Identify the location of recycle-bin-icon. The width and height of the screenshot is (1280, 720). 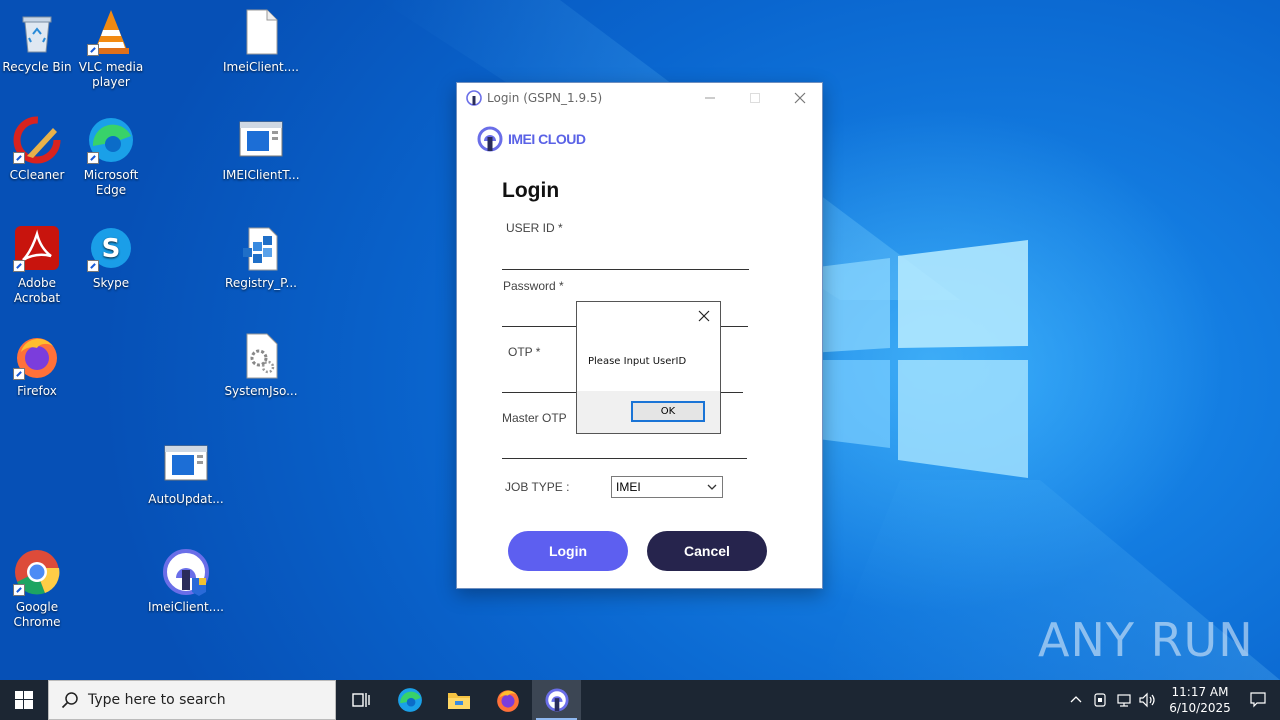
(37, 32).